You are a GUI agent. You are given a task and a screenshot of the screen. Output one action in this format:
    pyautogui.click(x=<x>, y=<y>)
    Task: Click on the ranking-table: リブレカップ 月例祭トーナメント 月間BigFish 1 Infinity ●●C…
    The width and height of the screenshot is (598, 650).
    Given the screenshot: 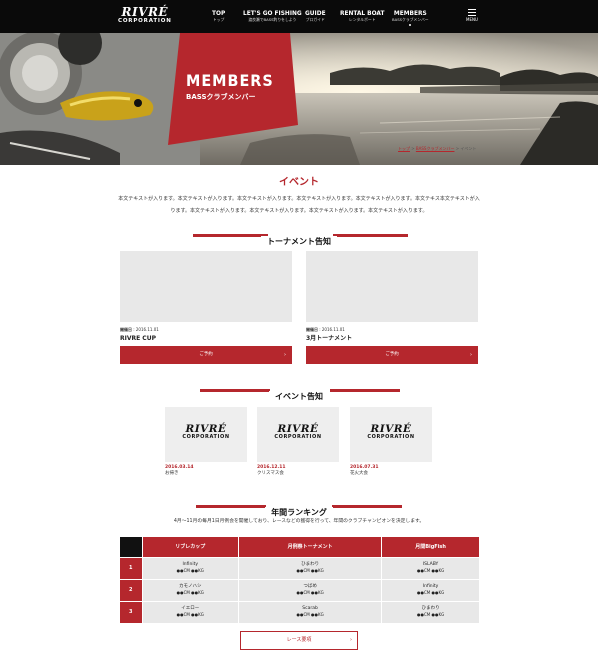 What is the action you would take?
    pyautogui.click(x=299, y=580)
    